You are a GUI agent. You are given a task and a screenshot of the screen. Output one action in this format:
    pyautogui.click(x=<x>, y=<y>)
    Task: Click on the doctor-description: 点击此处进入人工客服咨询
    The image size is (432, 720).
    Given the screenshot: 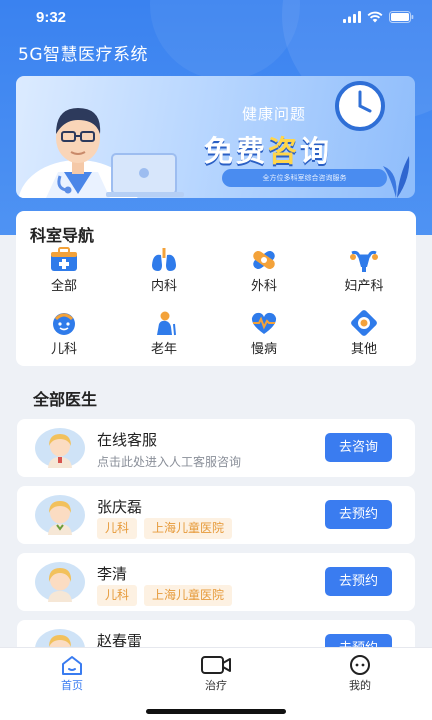 What is the action you would take?
    pyautogui.click(x=169, y=462)
    